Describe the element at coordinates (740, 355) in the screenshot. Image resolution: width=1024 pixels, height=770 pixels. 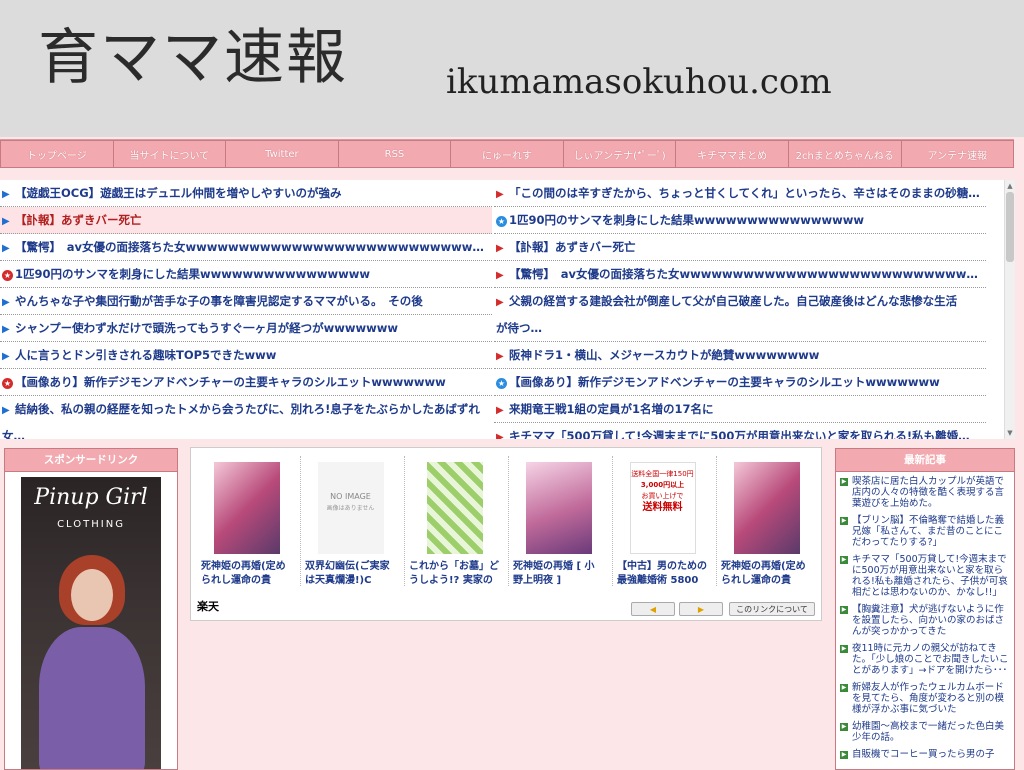
I see `headline-link: ▶ 阪神ドラ1・横山、メジャースカウトが絶賛wwwwwwww` at that location.